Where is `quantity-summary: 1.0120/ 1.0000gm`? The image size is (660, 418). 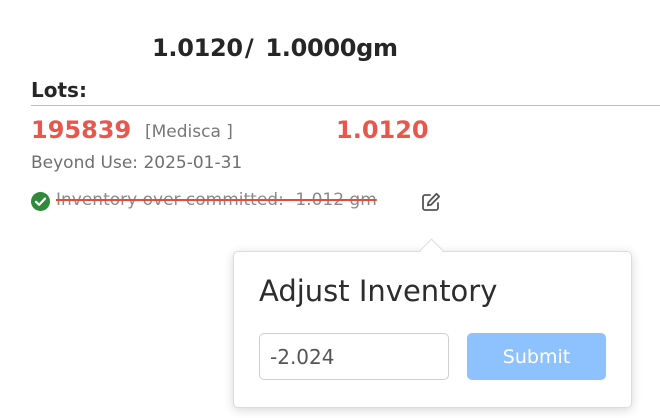
quantity-summary: 1.0120/ 1.0000gm is located at coordinates (275, 48).